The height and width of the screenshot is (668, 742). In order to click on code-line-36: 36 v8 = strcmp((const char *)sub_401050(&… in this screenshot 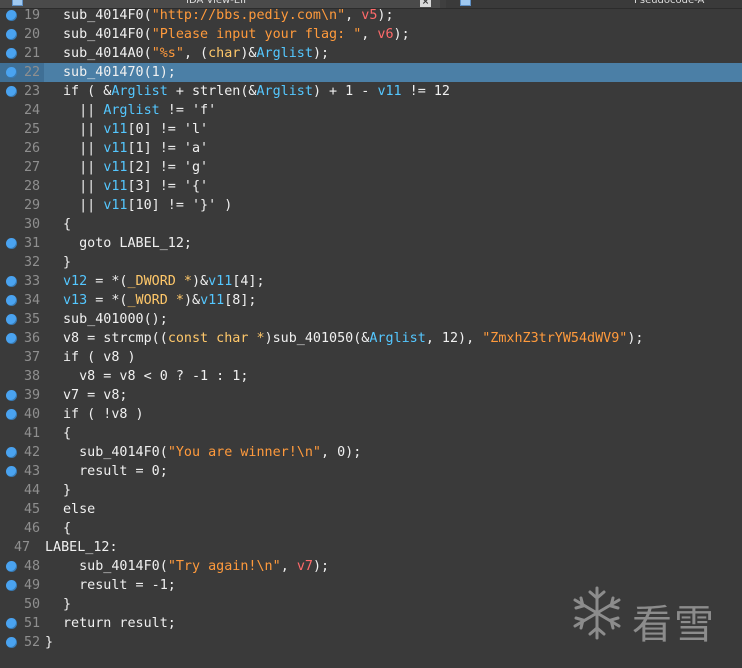, I will do `click(371, 338)`.